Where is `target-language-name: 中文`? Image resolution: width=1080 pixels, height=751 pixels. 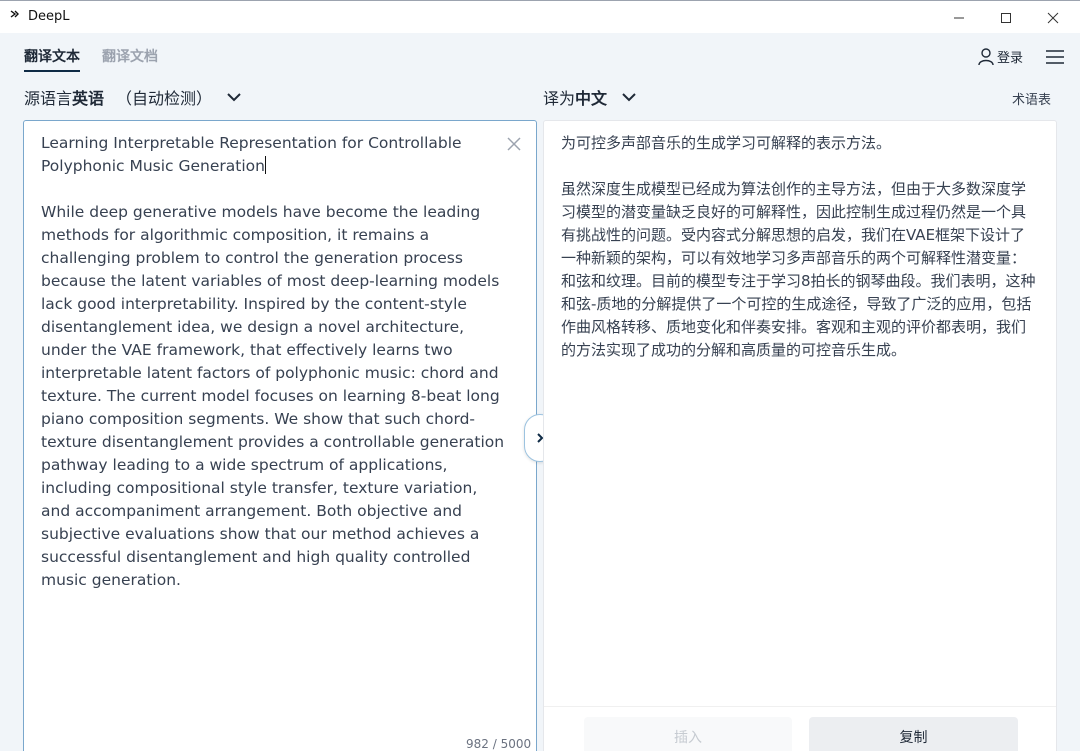 target-language-name: 中文 is located at coordinates (591, 98).